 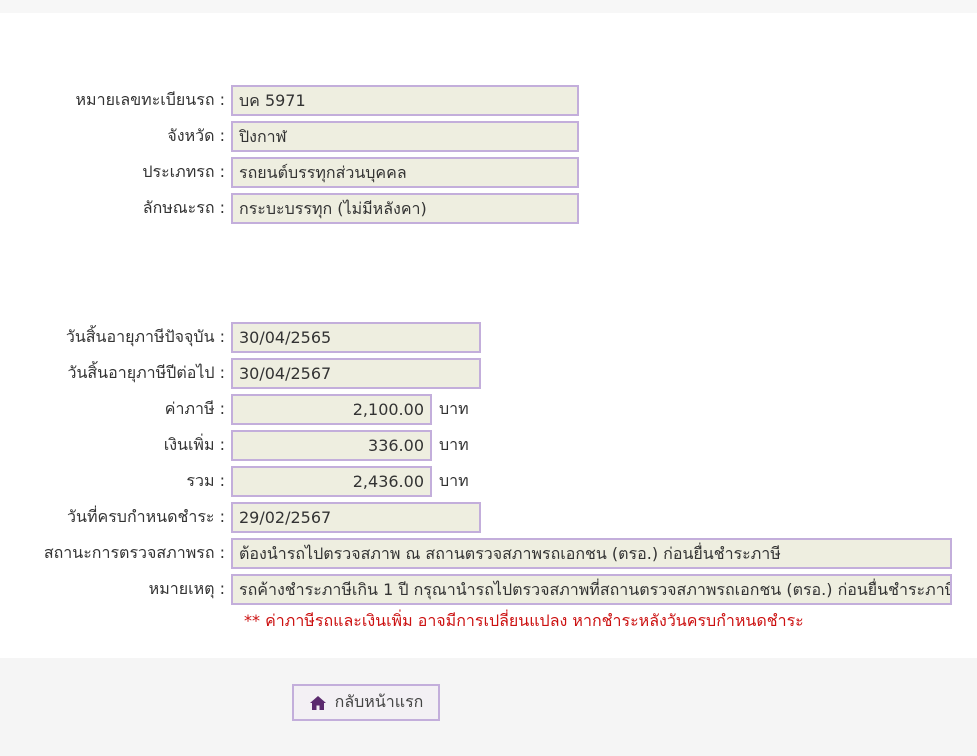 I want to click on row-surcharge: เงินเพิ่ม : 336.00 บาท, so click(x=234, y=445).